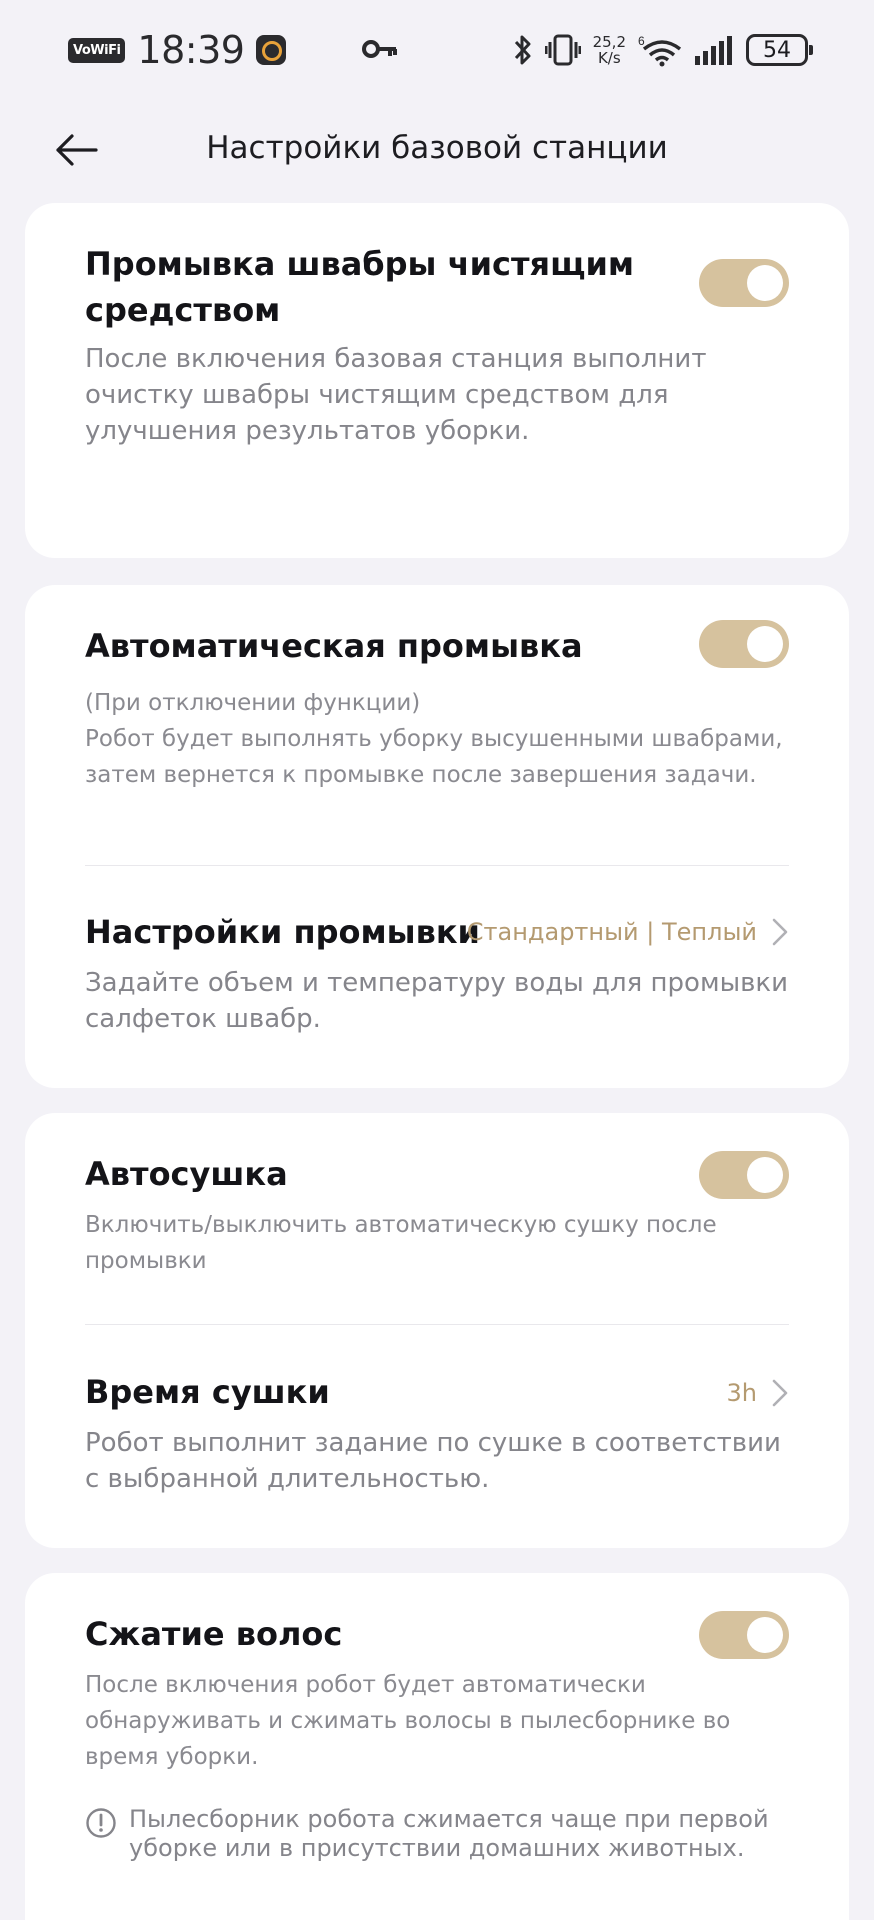 The height and width of the screenshot is (1920, 874). I want to click on setting-title: Промывка швабры чистящим средством, so click(360, 287).